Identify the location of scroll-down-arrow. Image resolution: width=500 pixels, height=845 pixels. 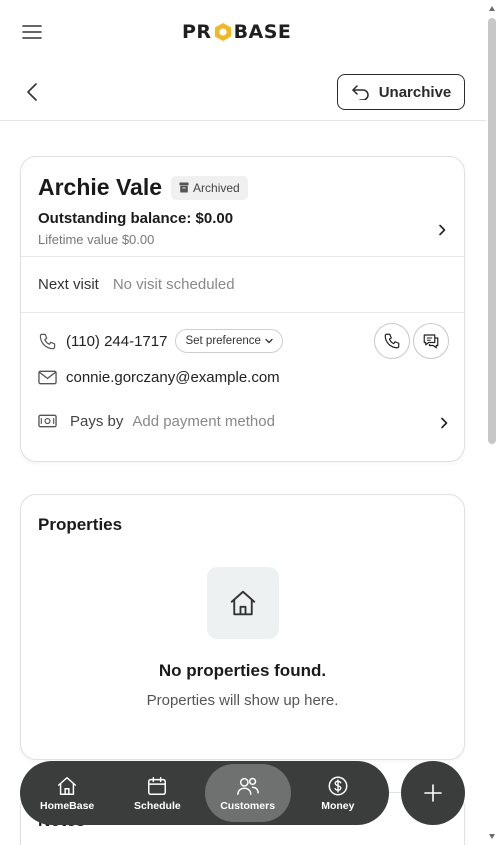
(492, 836).